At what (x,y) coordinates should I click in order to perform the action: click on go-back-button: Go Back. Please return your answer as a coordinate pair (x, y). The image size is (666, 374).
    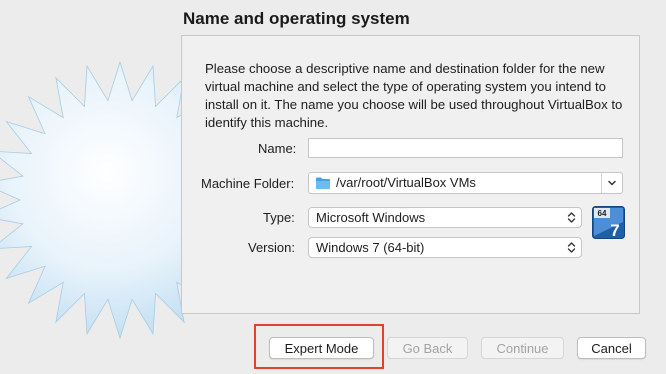
    Looking at the image, I should click on (427, 348).